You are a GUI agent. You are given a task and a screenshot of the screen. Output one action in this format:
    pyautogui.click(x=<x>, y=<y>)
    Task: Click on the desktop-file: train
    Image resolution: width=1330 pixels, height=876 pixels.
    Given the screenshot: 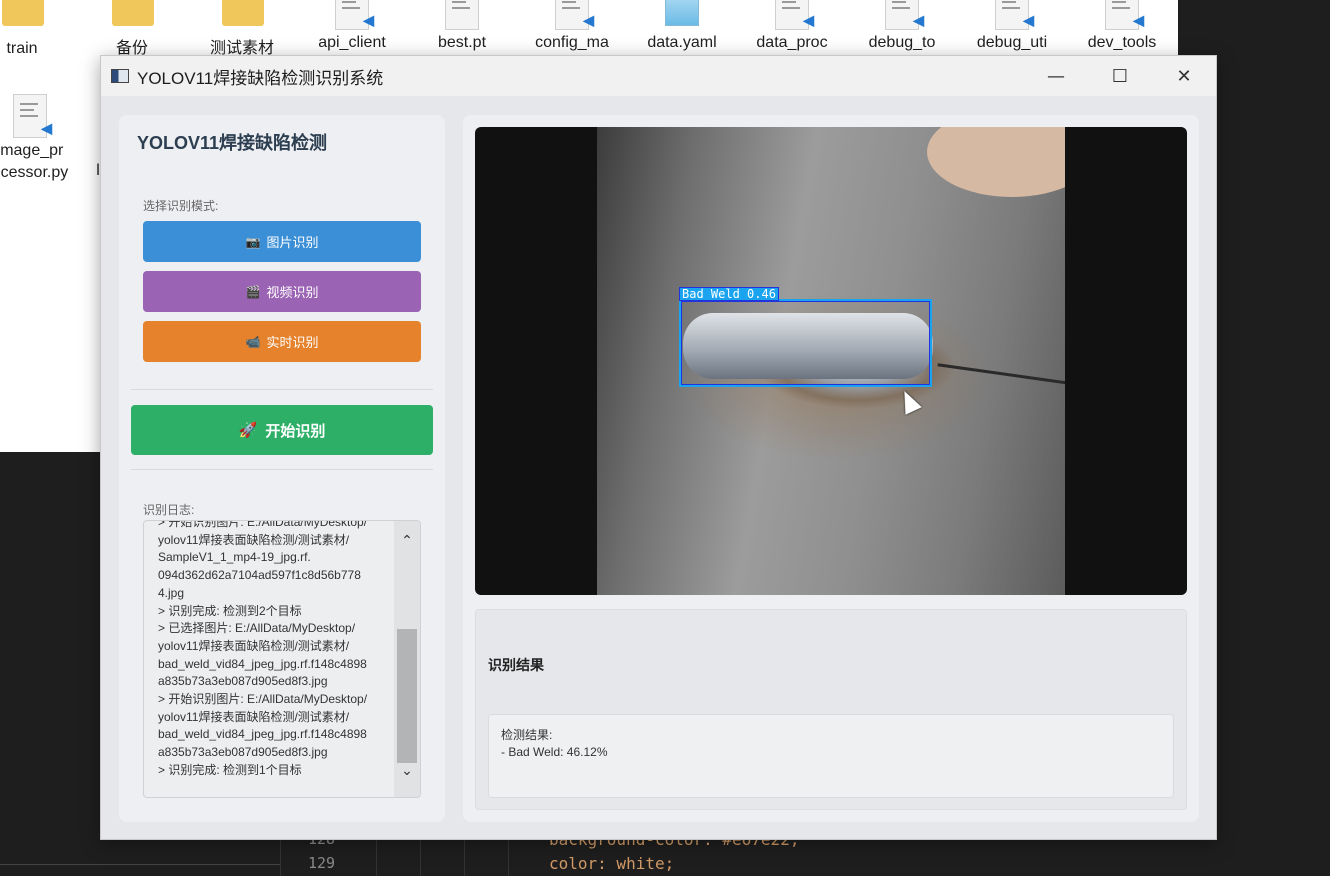 What is the action you would take?
    pyautogui.click(x=37, y=30)
    